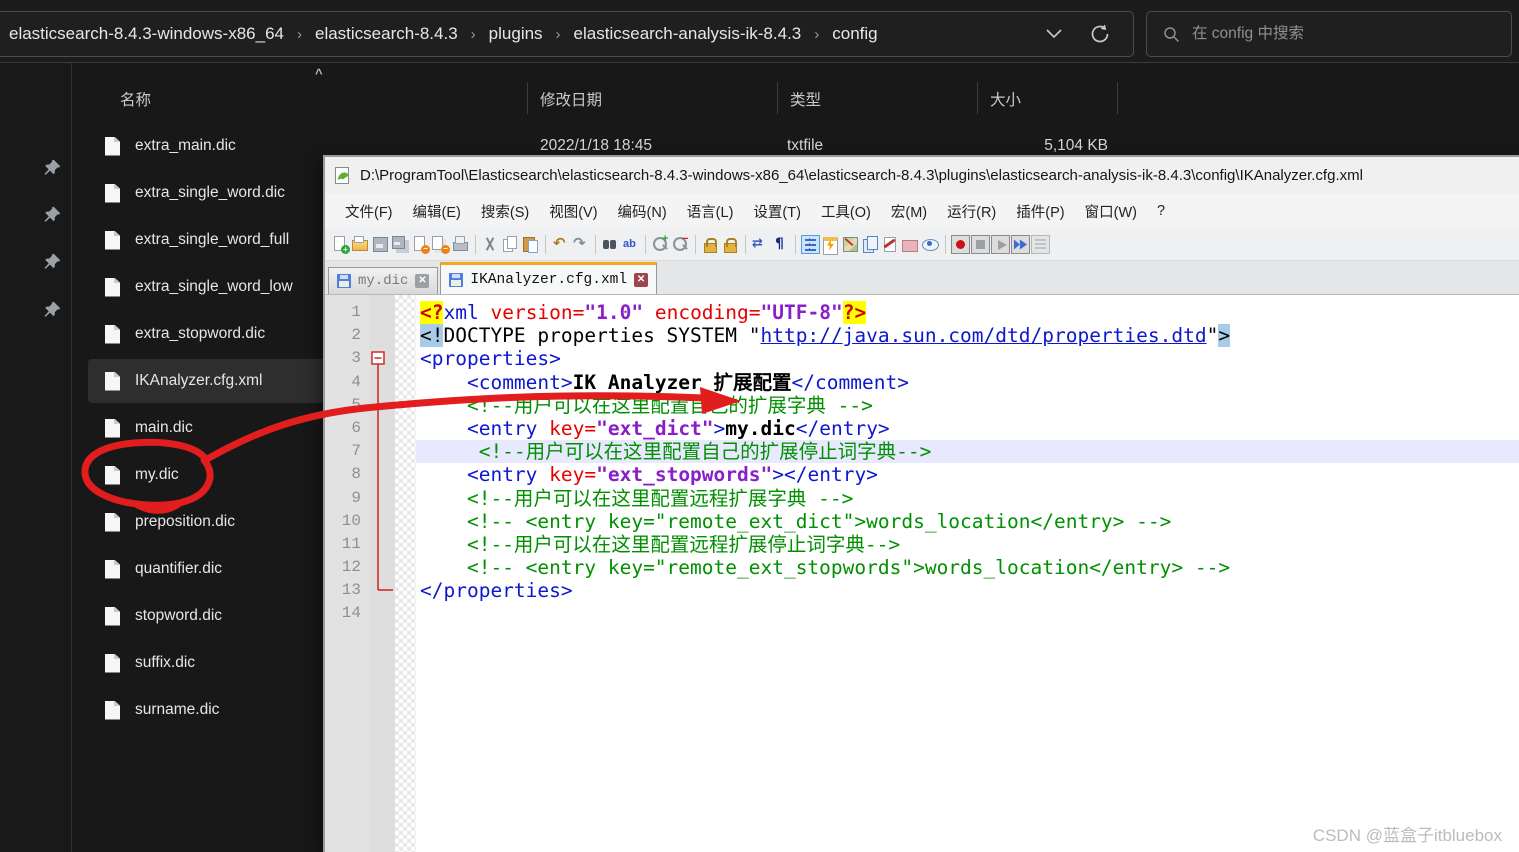  What do you see at coordinates (382, 573) in the screenshot?
I see `fold-margin` at bounding box center [382, 573].